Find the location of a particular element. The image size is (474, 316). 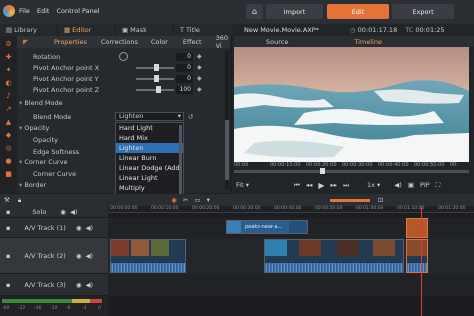

pivot-z-value: 100 is located at coordinates (184, 89).